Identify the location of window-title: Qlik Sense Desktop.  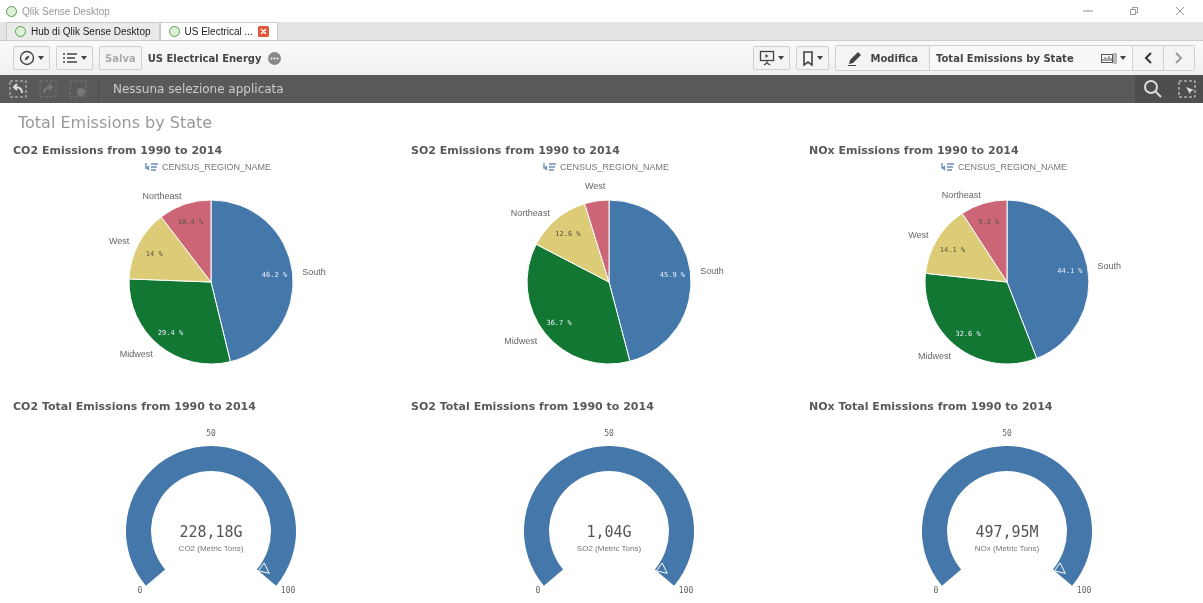
(66, 11).